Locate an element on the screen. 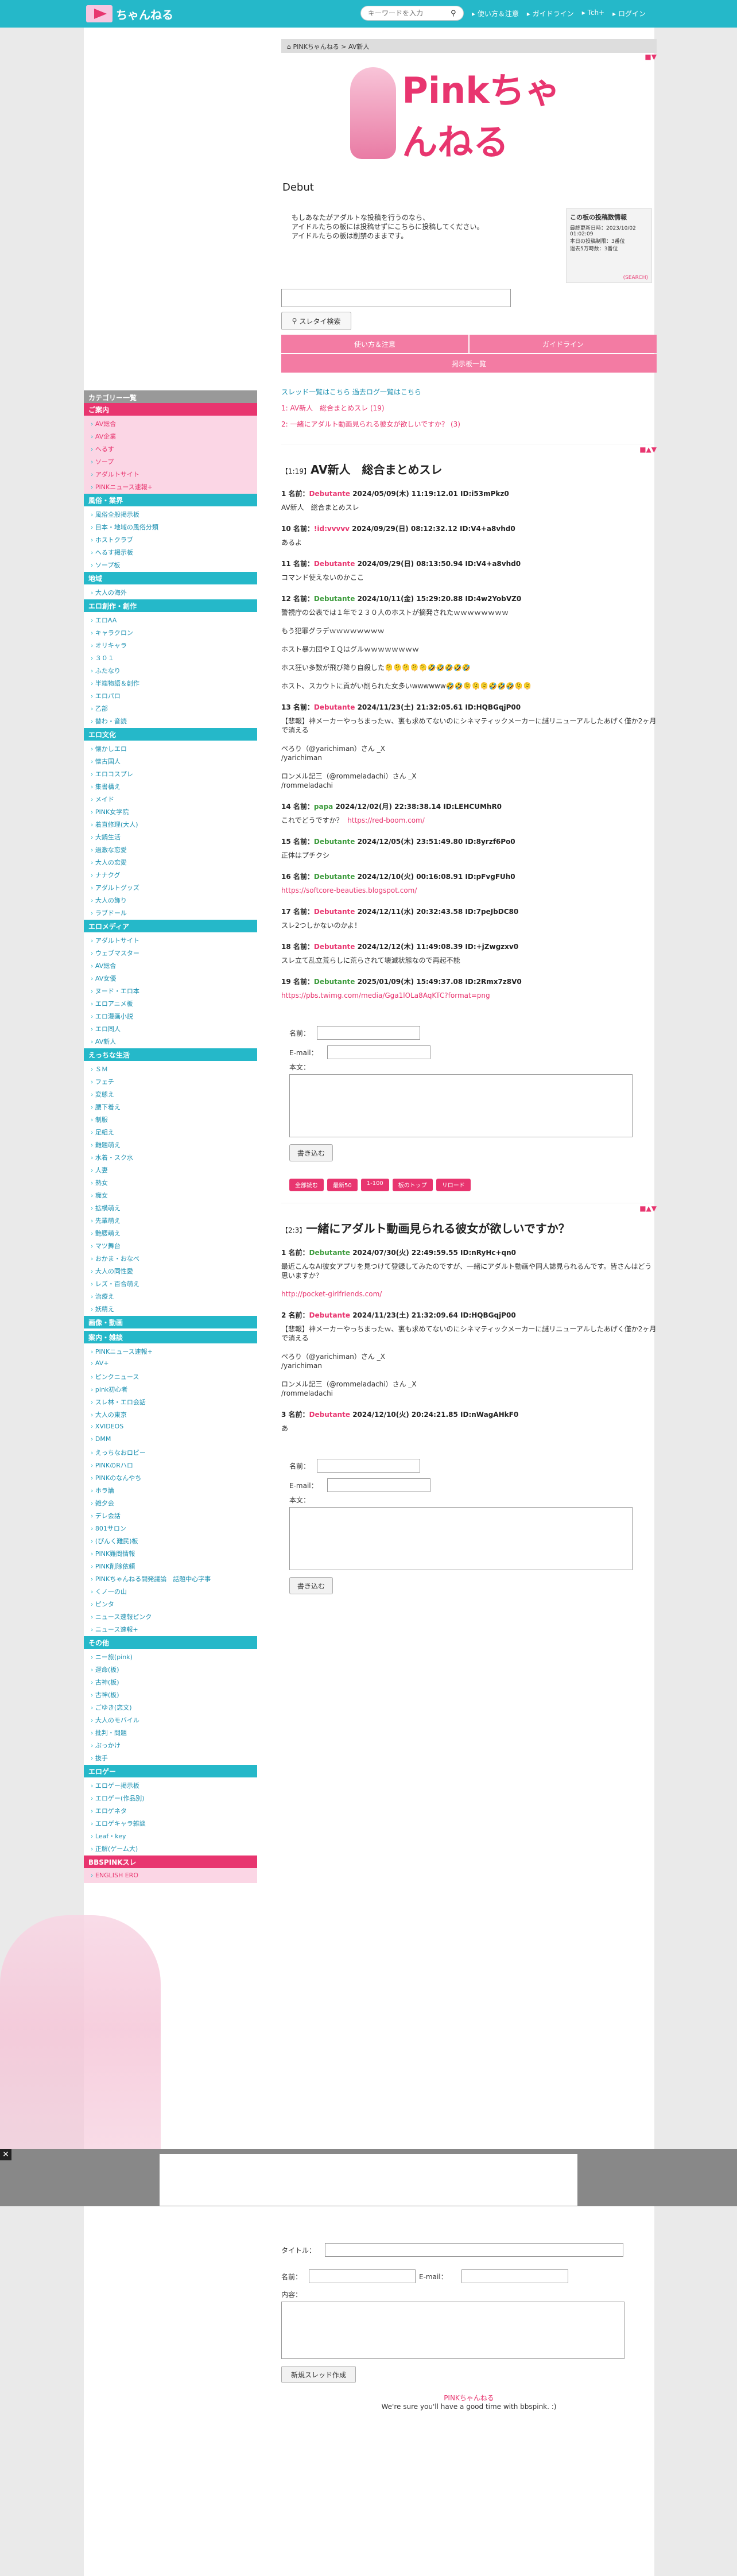 The width and height of the screenshot is (737, 2576). sidebar-item: PINKニュース速報+ is located at coordinates (170, 487).